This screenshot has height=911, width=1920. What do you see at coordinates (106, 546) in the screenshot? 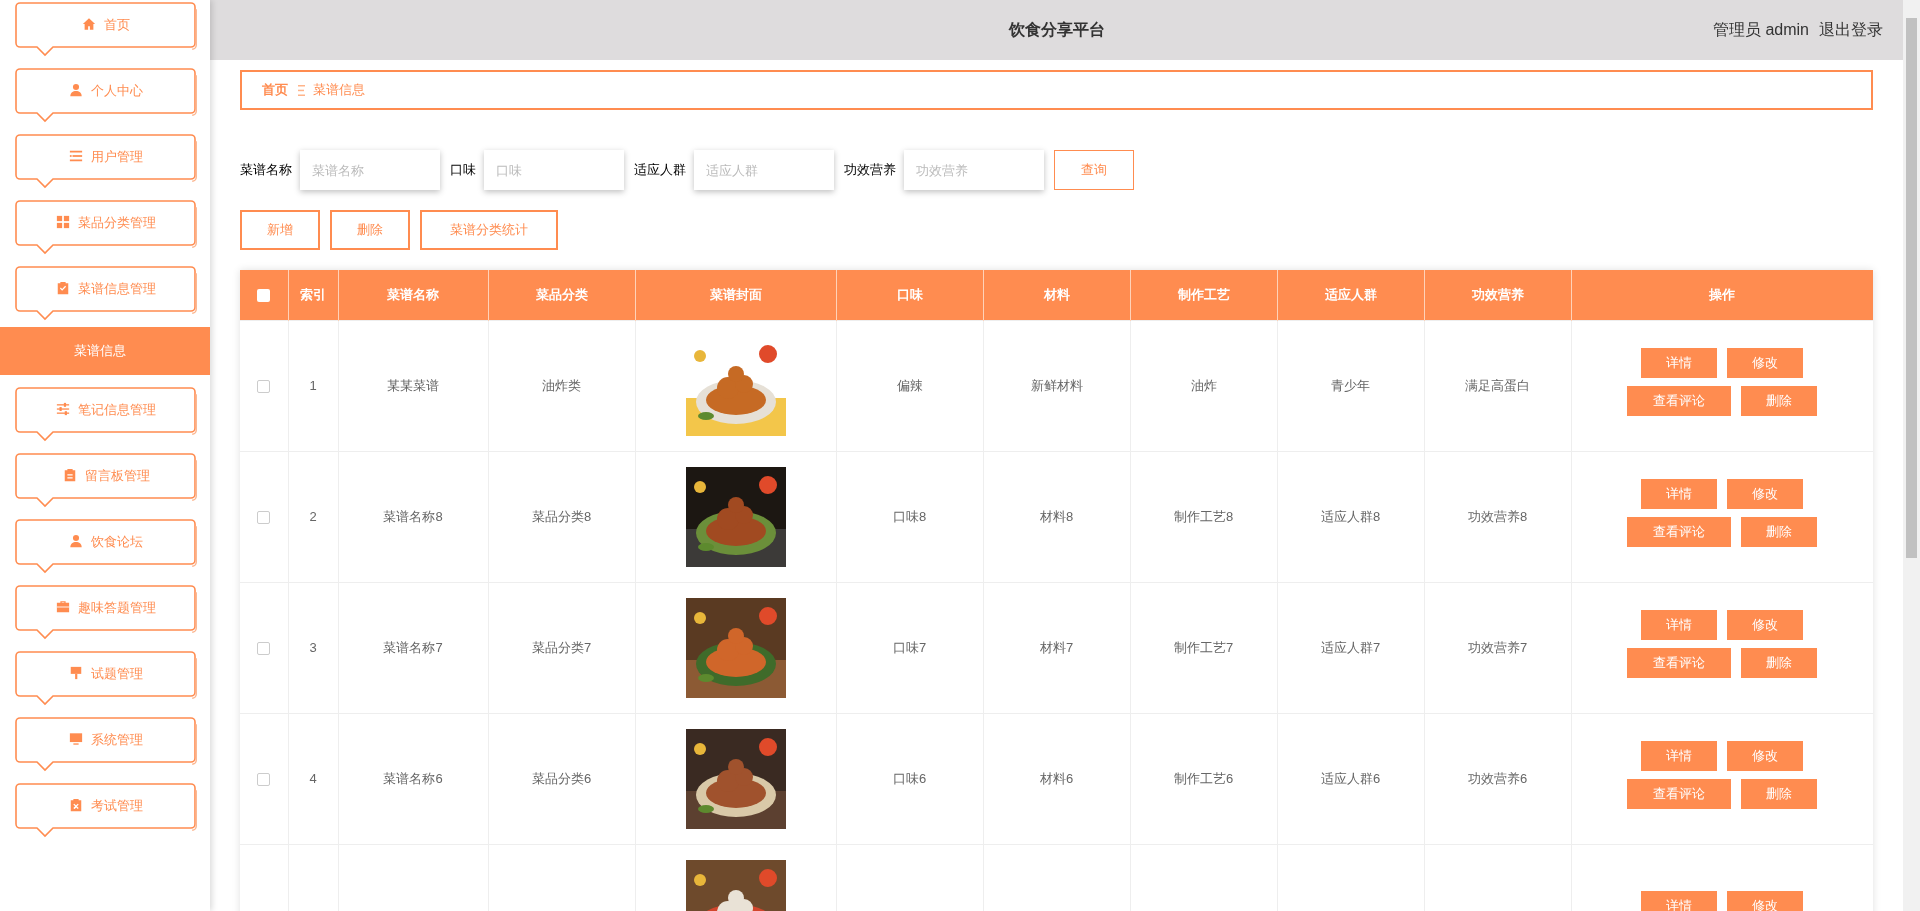
I see `sidebar-item: 饮食论坛` at bounding box center [106, 546].